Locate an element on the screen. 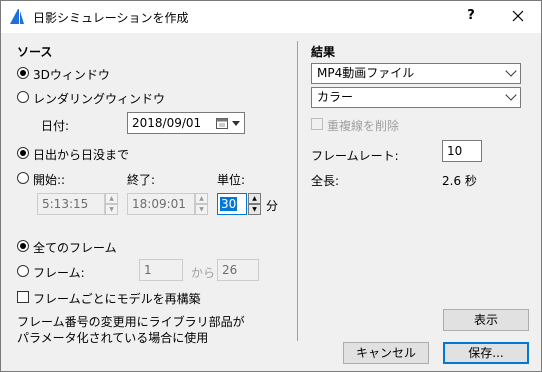 The image size is (542, 372). remove-duplicate-lines-checkbox is located at coordinates (317, 124).